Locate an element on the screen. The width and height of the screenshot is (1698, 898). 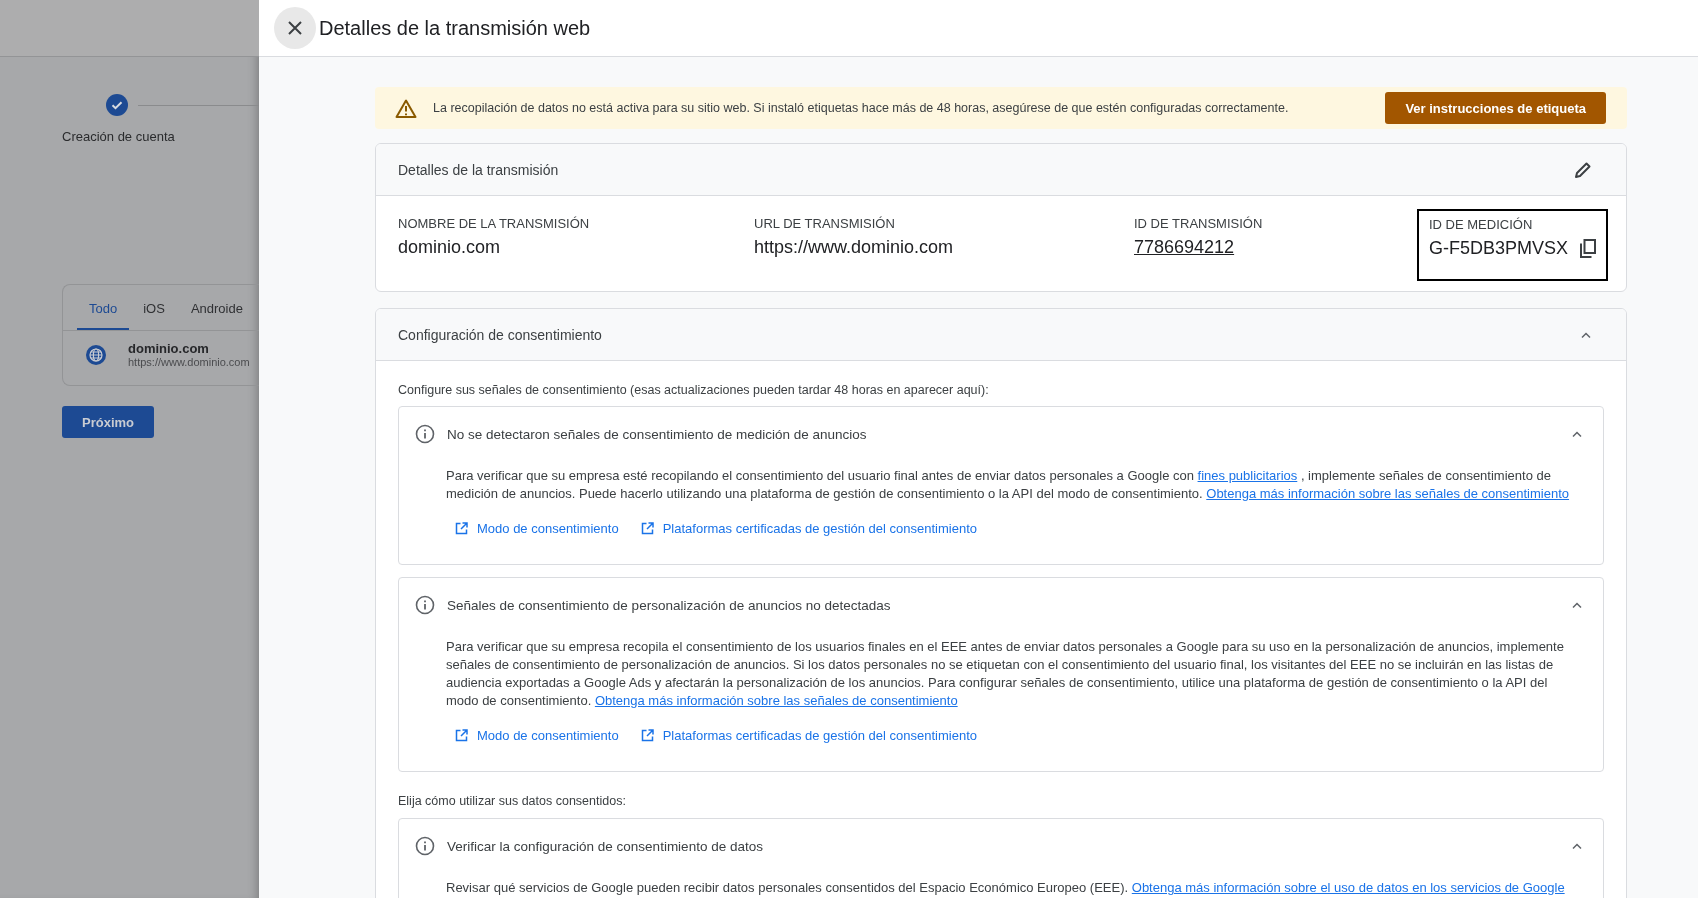
pencil-icon is located at coordinates (1583, 169).